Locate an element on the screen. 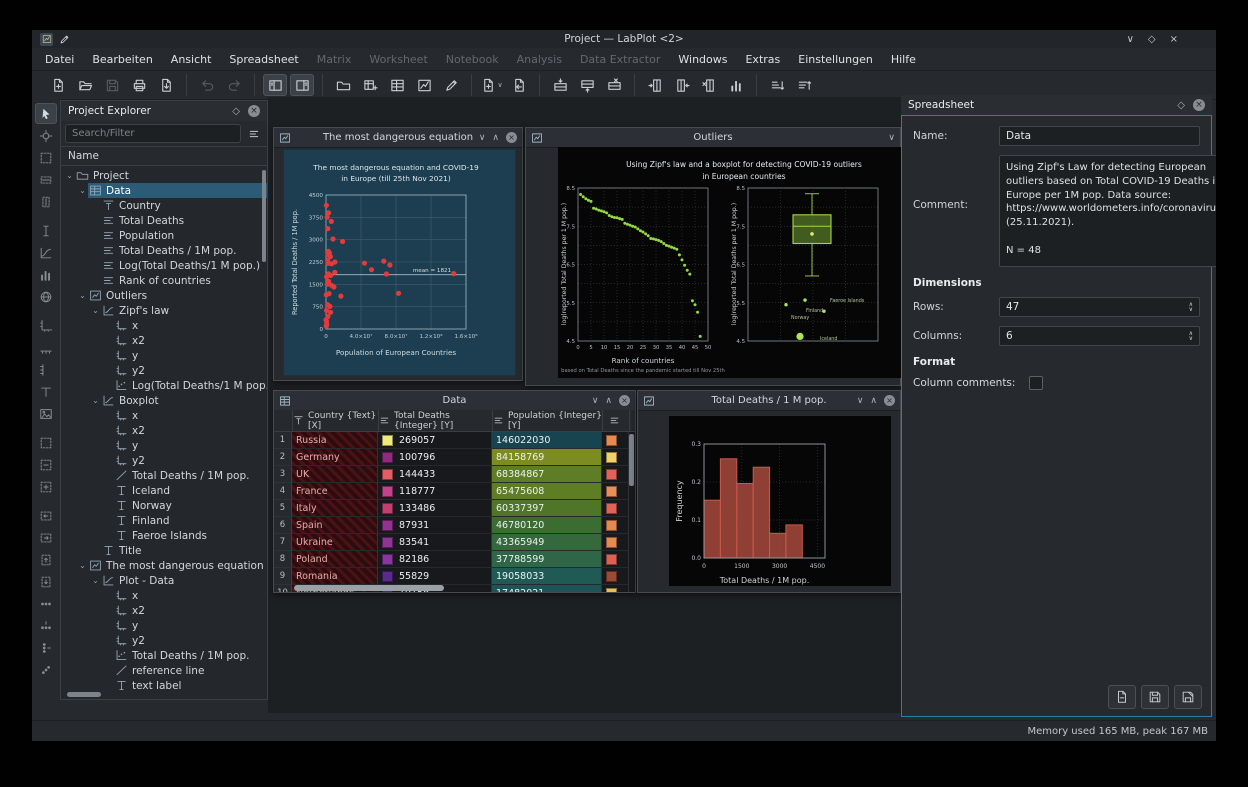  float-panel-icon: ◇ is located at coordinates (236, 111).